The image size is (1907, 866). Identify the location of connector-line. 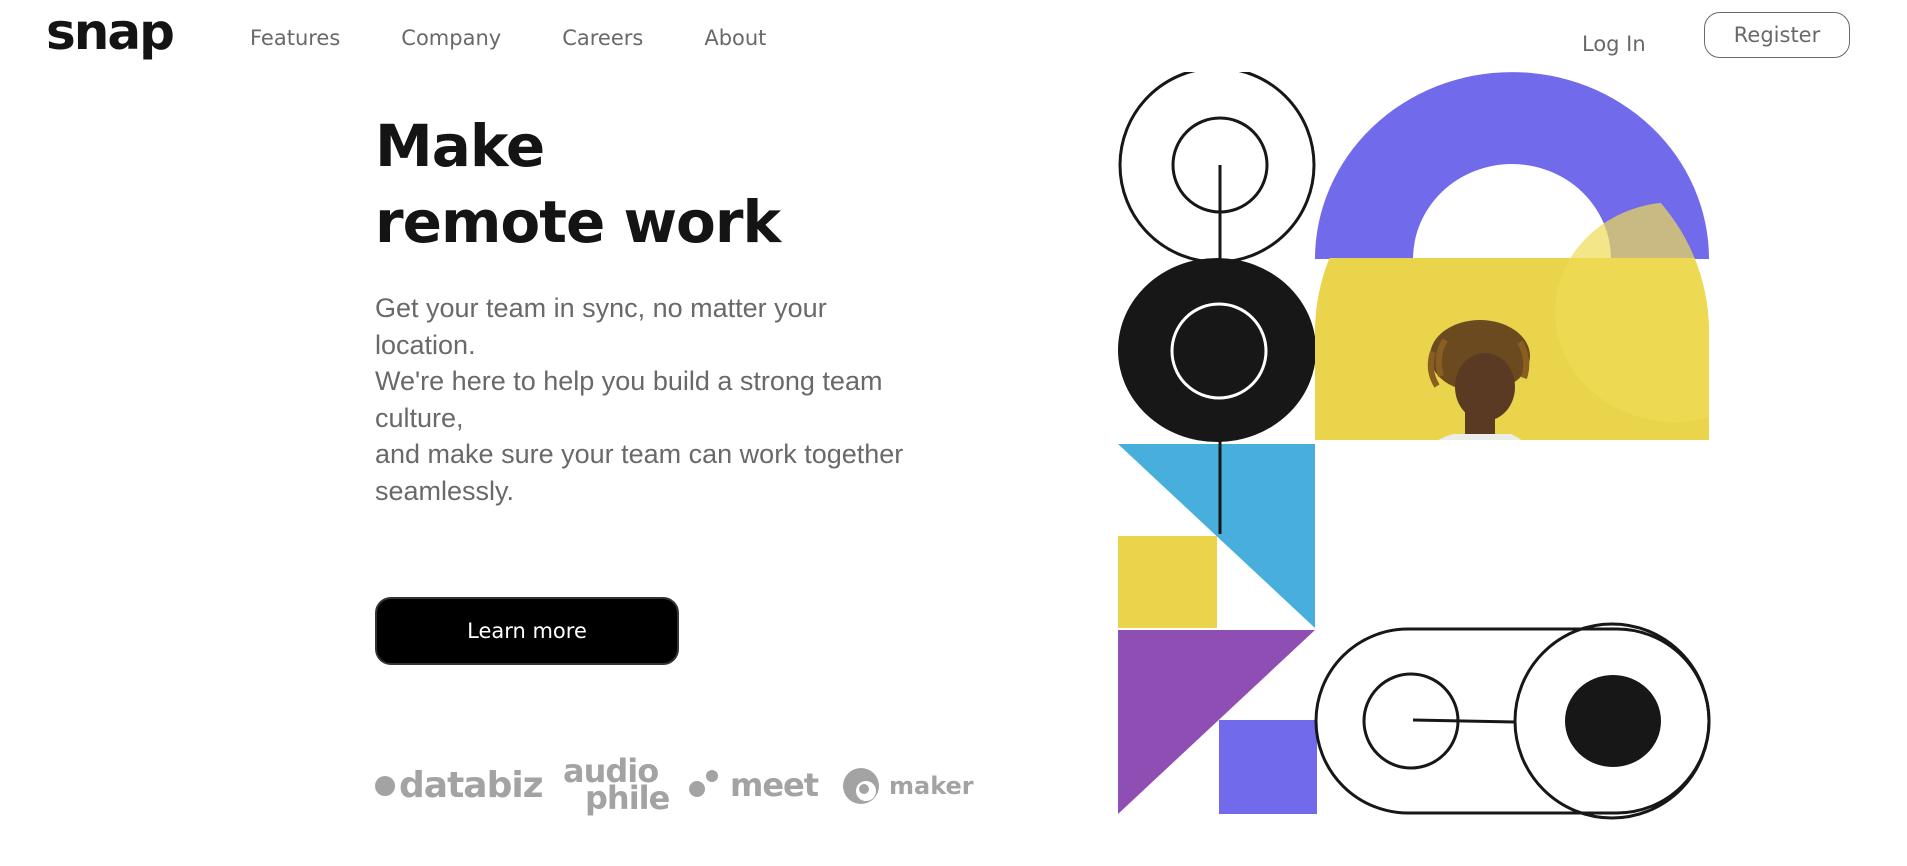
(1464, 721).